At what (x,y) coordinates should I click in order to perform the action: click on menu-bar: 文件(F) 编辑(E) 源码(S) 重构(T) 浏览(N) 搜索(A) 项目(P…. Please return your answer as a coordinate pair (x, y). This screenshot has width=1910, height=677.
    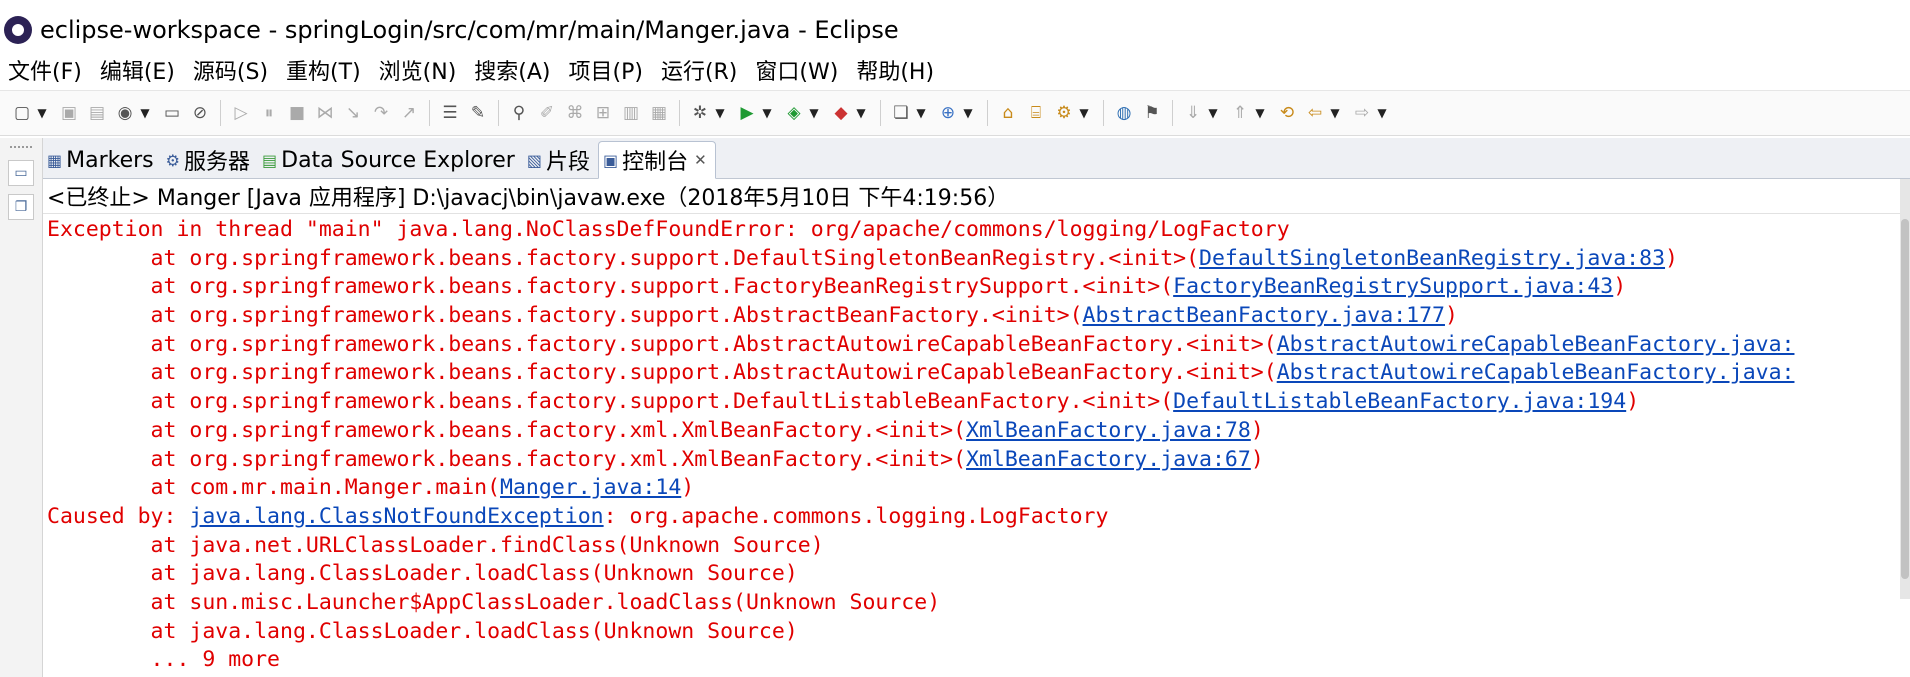
    Looking at the image, I should click on (955, 70).